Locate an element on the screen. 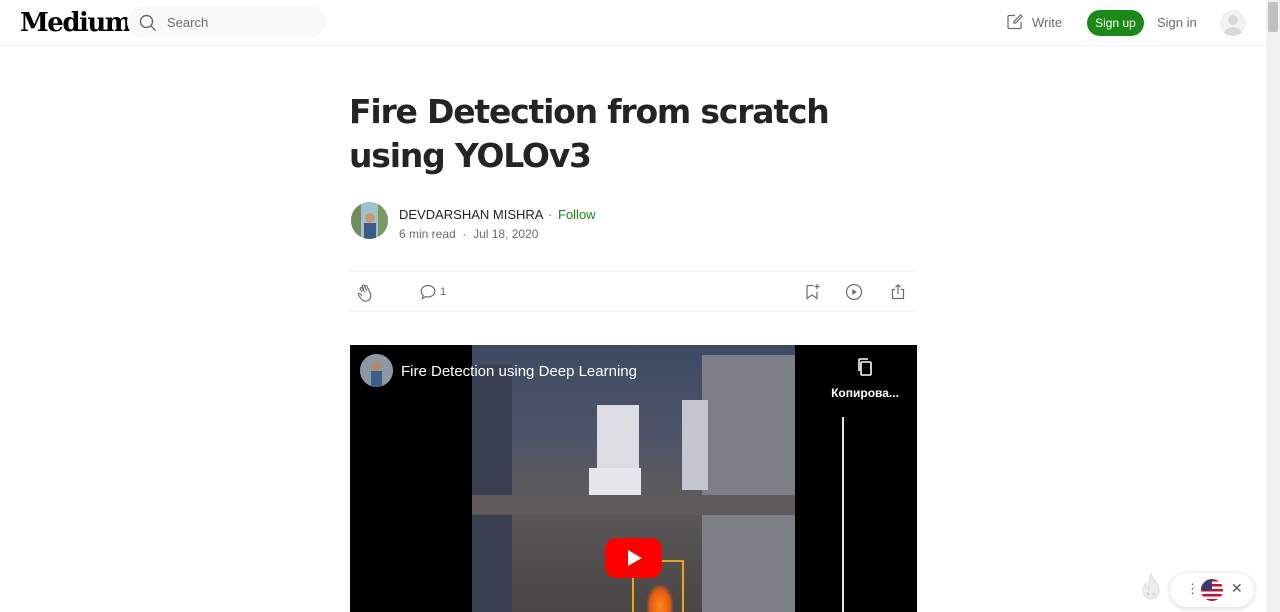 The image size is (1280, 612). author-avatar is located at coordinates (369, 220).